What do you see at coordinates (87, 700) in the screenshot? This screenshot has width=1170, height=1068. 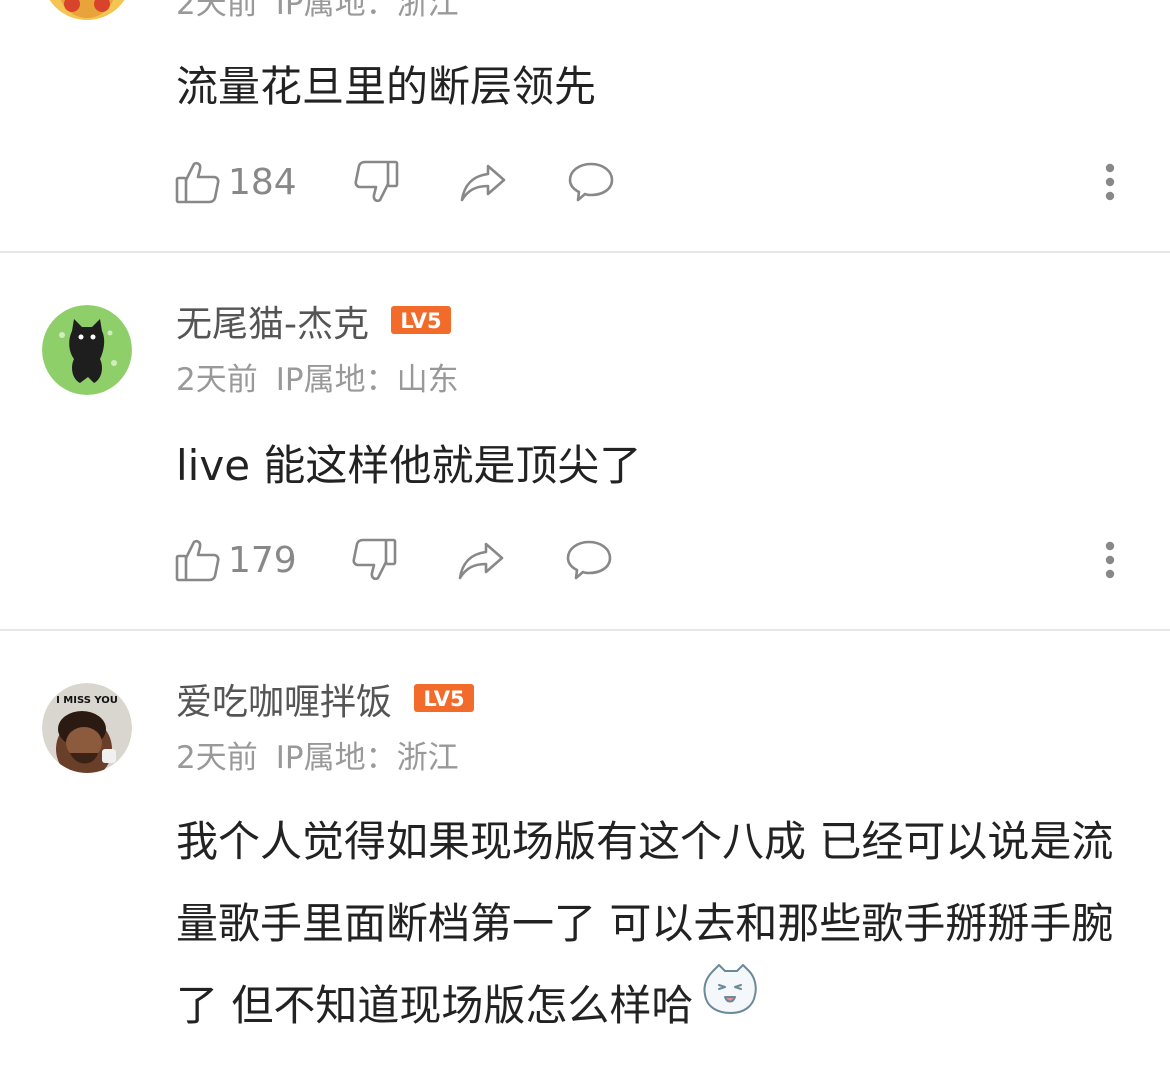 I see `avatar-caption: I MISS YOU` at bounding box center [87, 700].